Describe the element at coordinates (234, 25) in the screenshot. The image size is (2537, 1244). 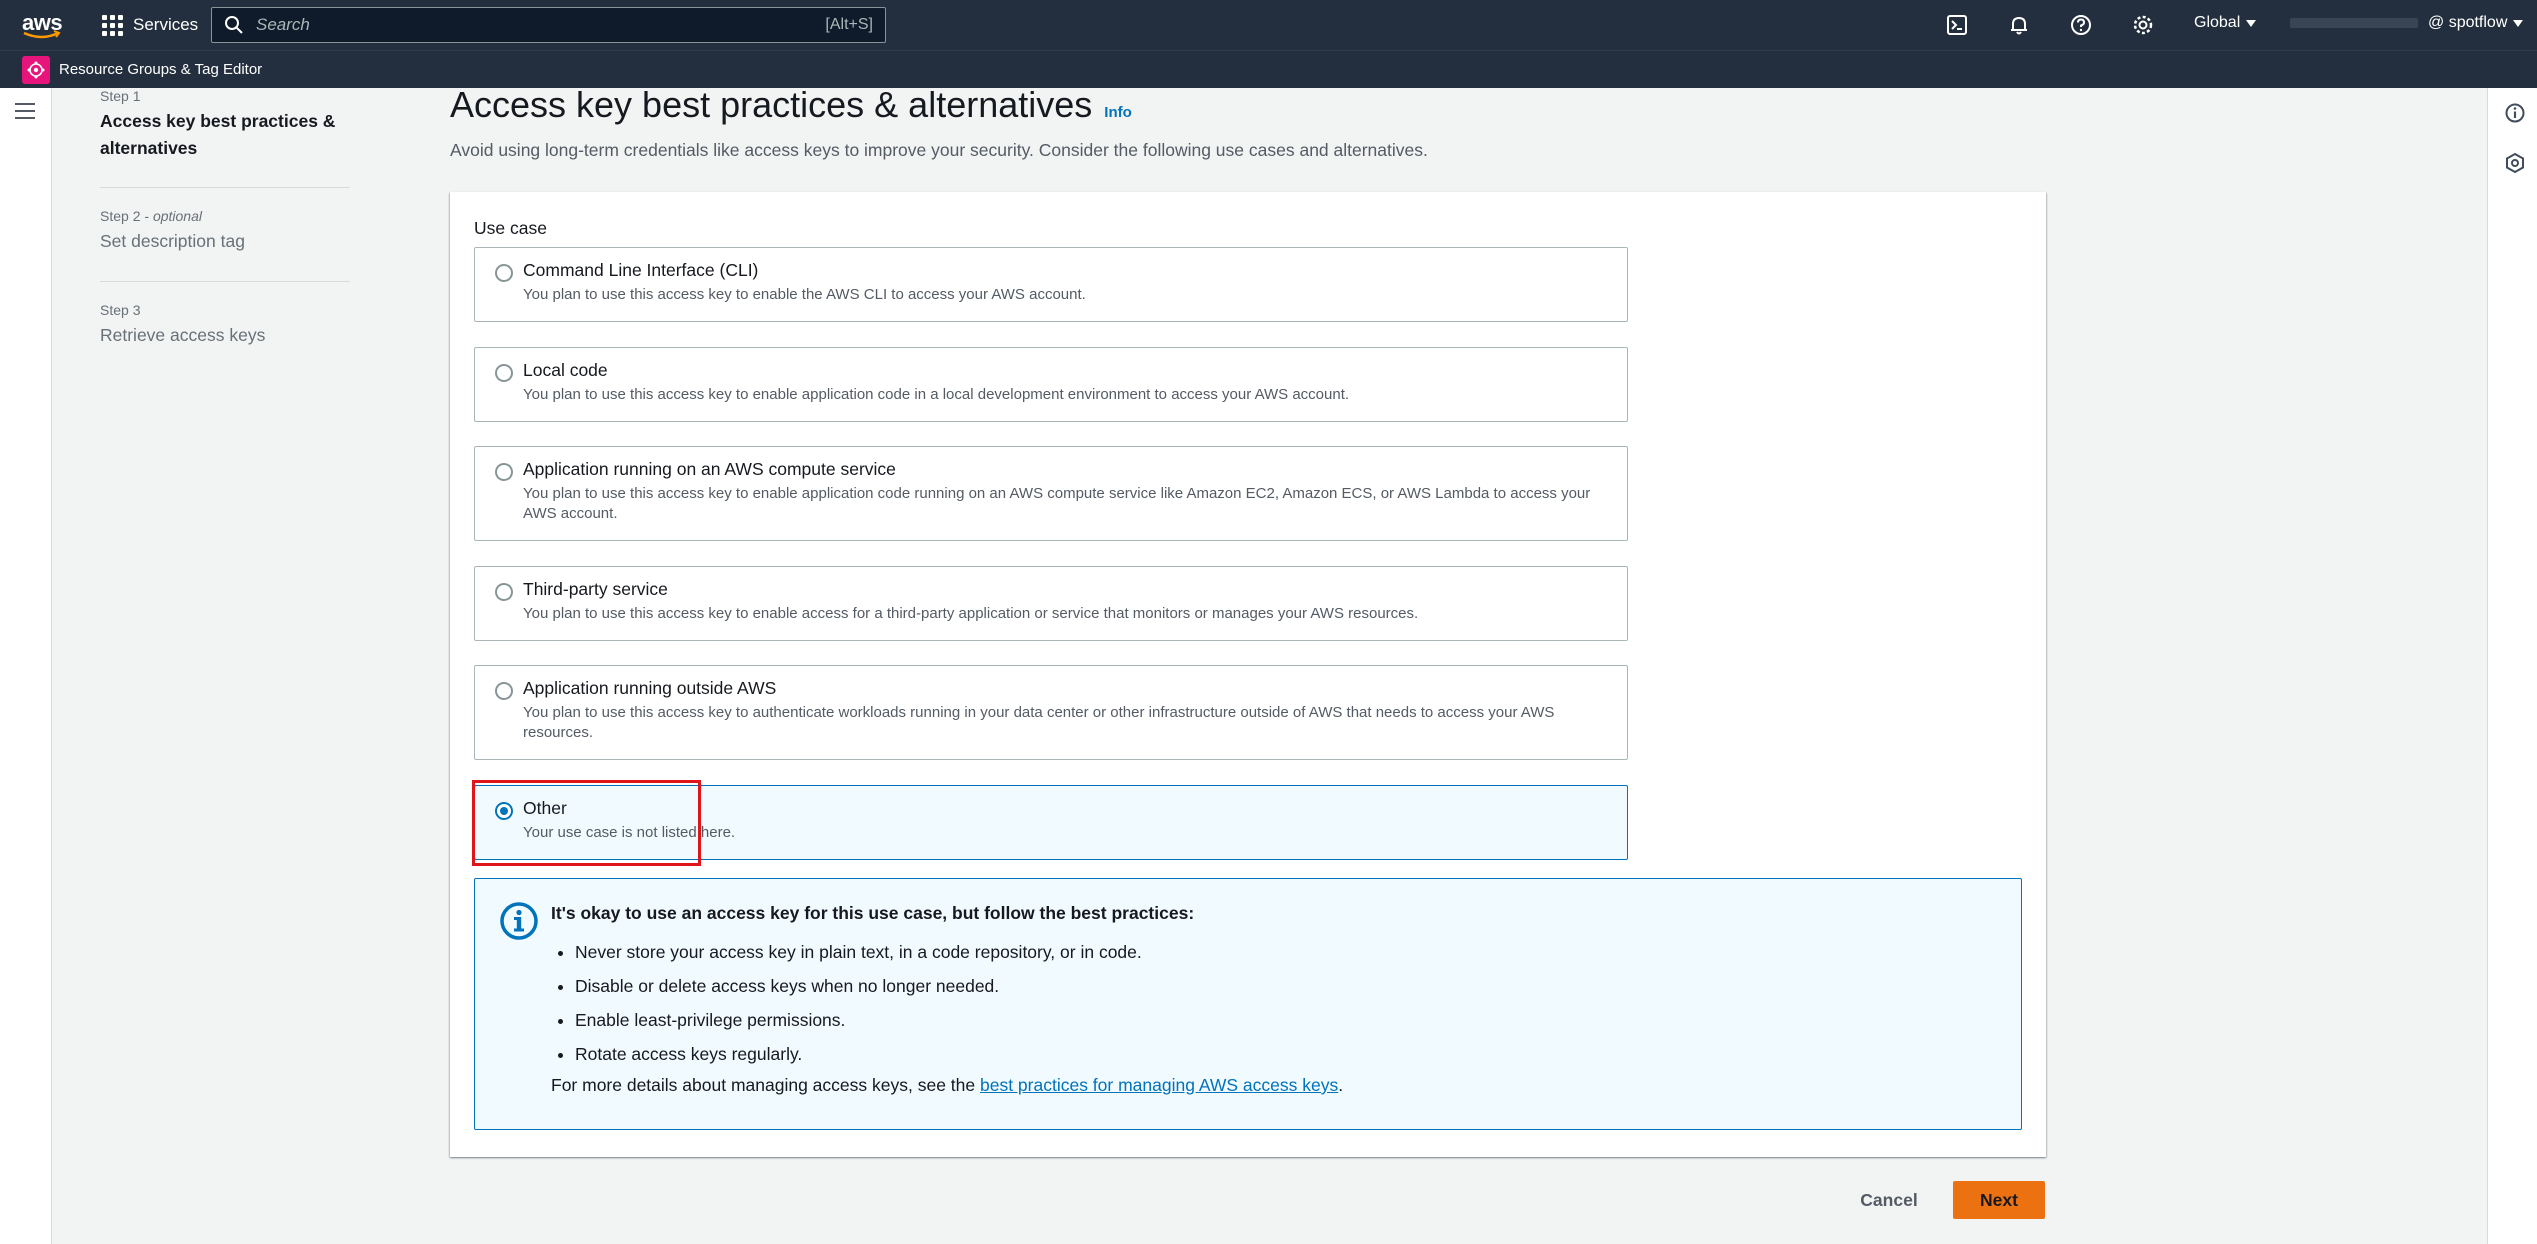
I see `search-icon` at that location.